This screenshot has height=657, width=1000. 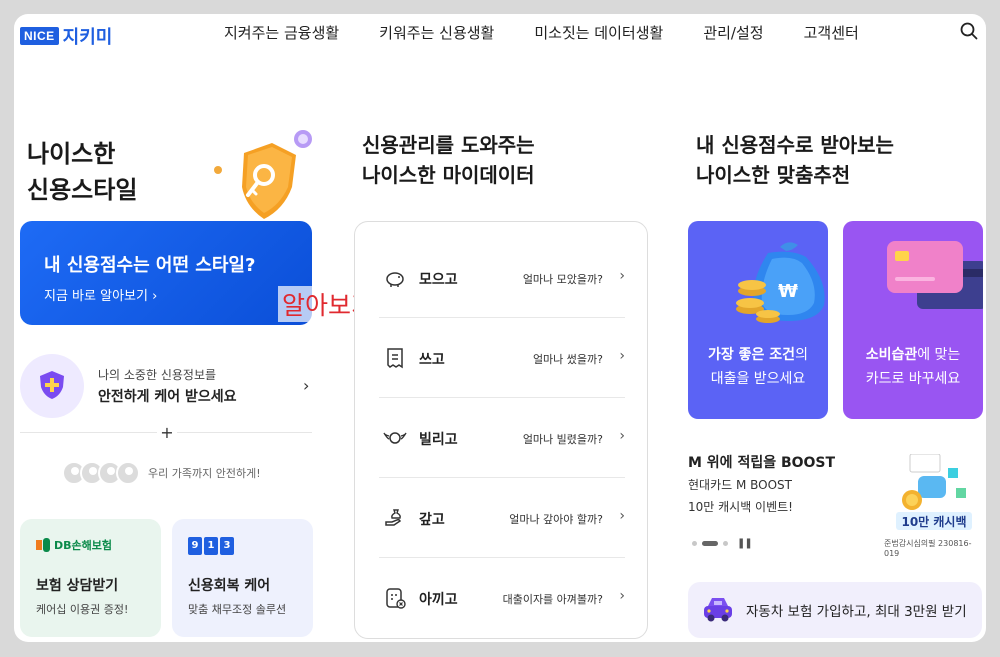 I want to click on loan-recommend-text: 가장 좋은 조건의 대출을 받으세요, so click(x=758, y=367).